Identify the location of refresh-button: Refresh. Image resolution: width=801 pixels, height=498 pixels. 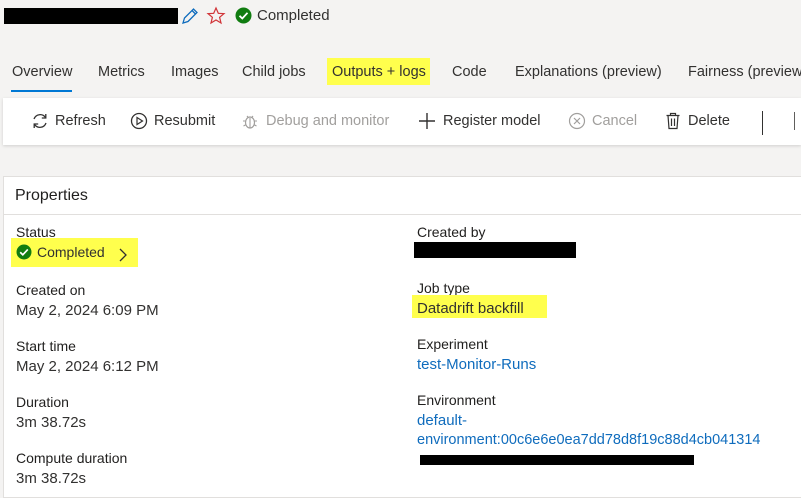
(80, 121).